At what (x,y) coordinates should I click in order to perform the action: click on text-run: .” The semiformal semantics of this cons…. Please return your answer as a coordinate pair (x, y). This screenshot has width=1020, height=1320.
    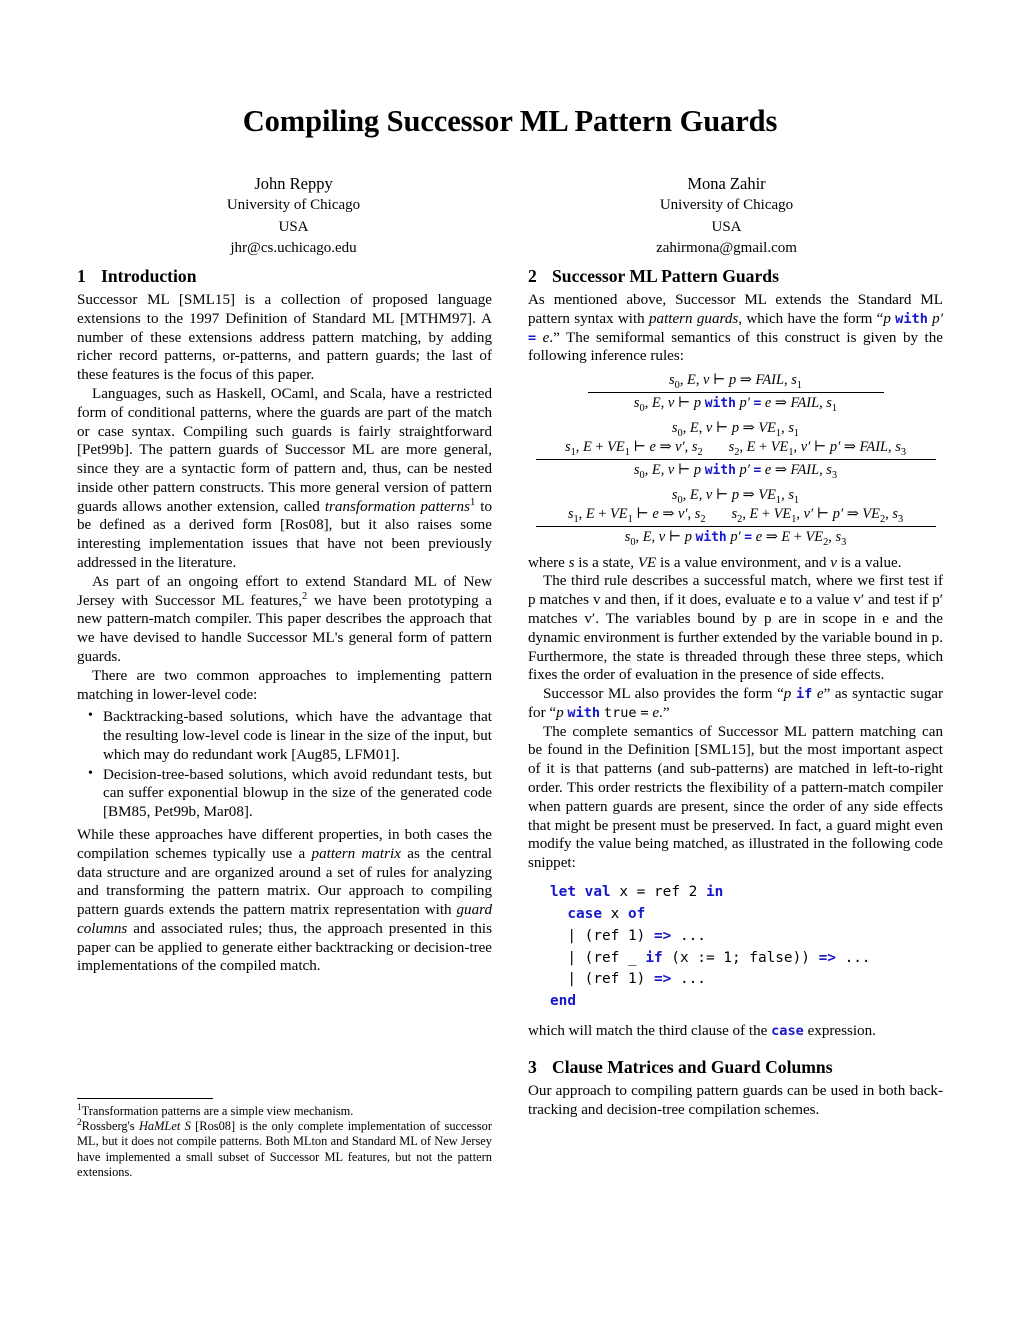
    Looking at the image, I should click on (735, 347).